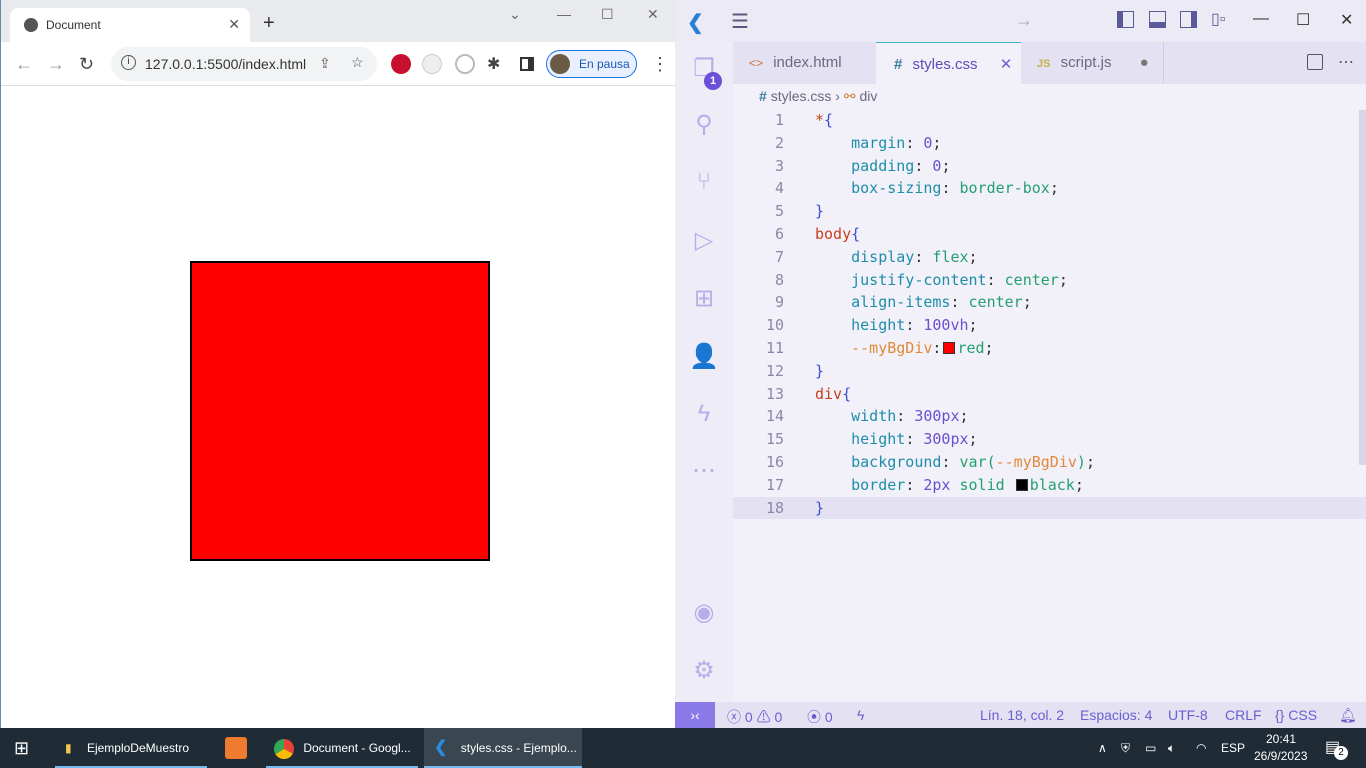 This screenshot has width=1366, height=768. What do you see at coordinates (1102, 748) in the screenshot?
I see `chevron-up-icon: ∧` at bounding box center [1102, 748].